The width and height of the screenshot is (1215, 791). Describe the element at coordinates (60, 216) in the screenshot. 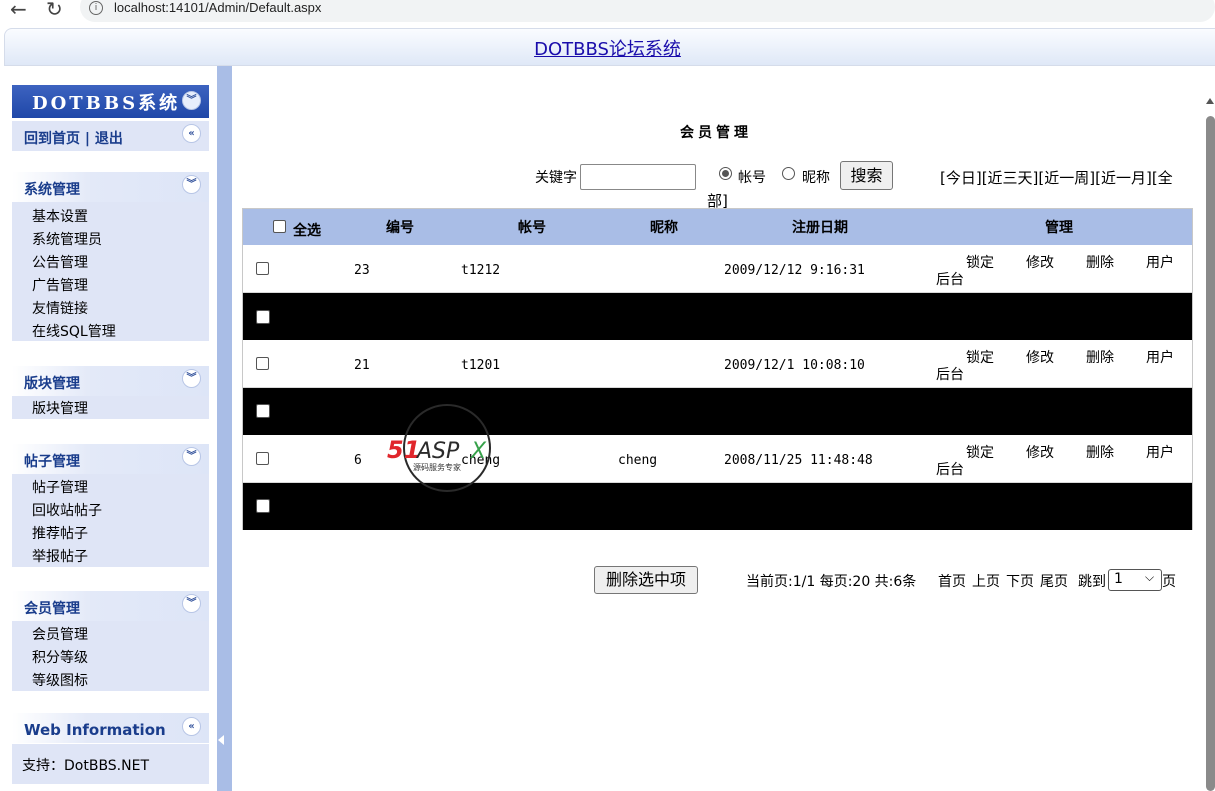

I see `sidebar-item-basic-settings: 基本设置` at that location.